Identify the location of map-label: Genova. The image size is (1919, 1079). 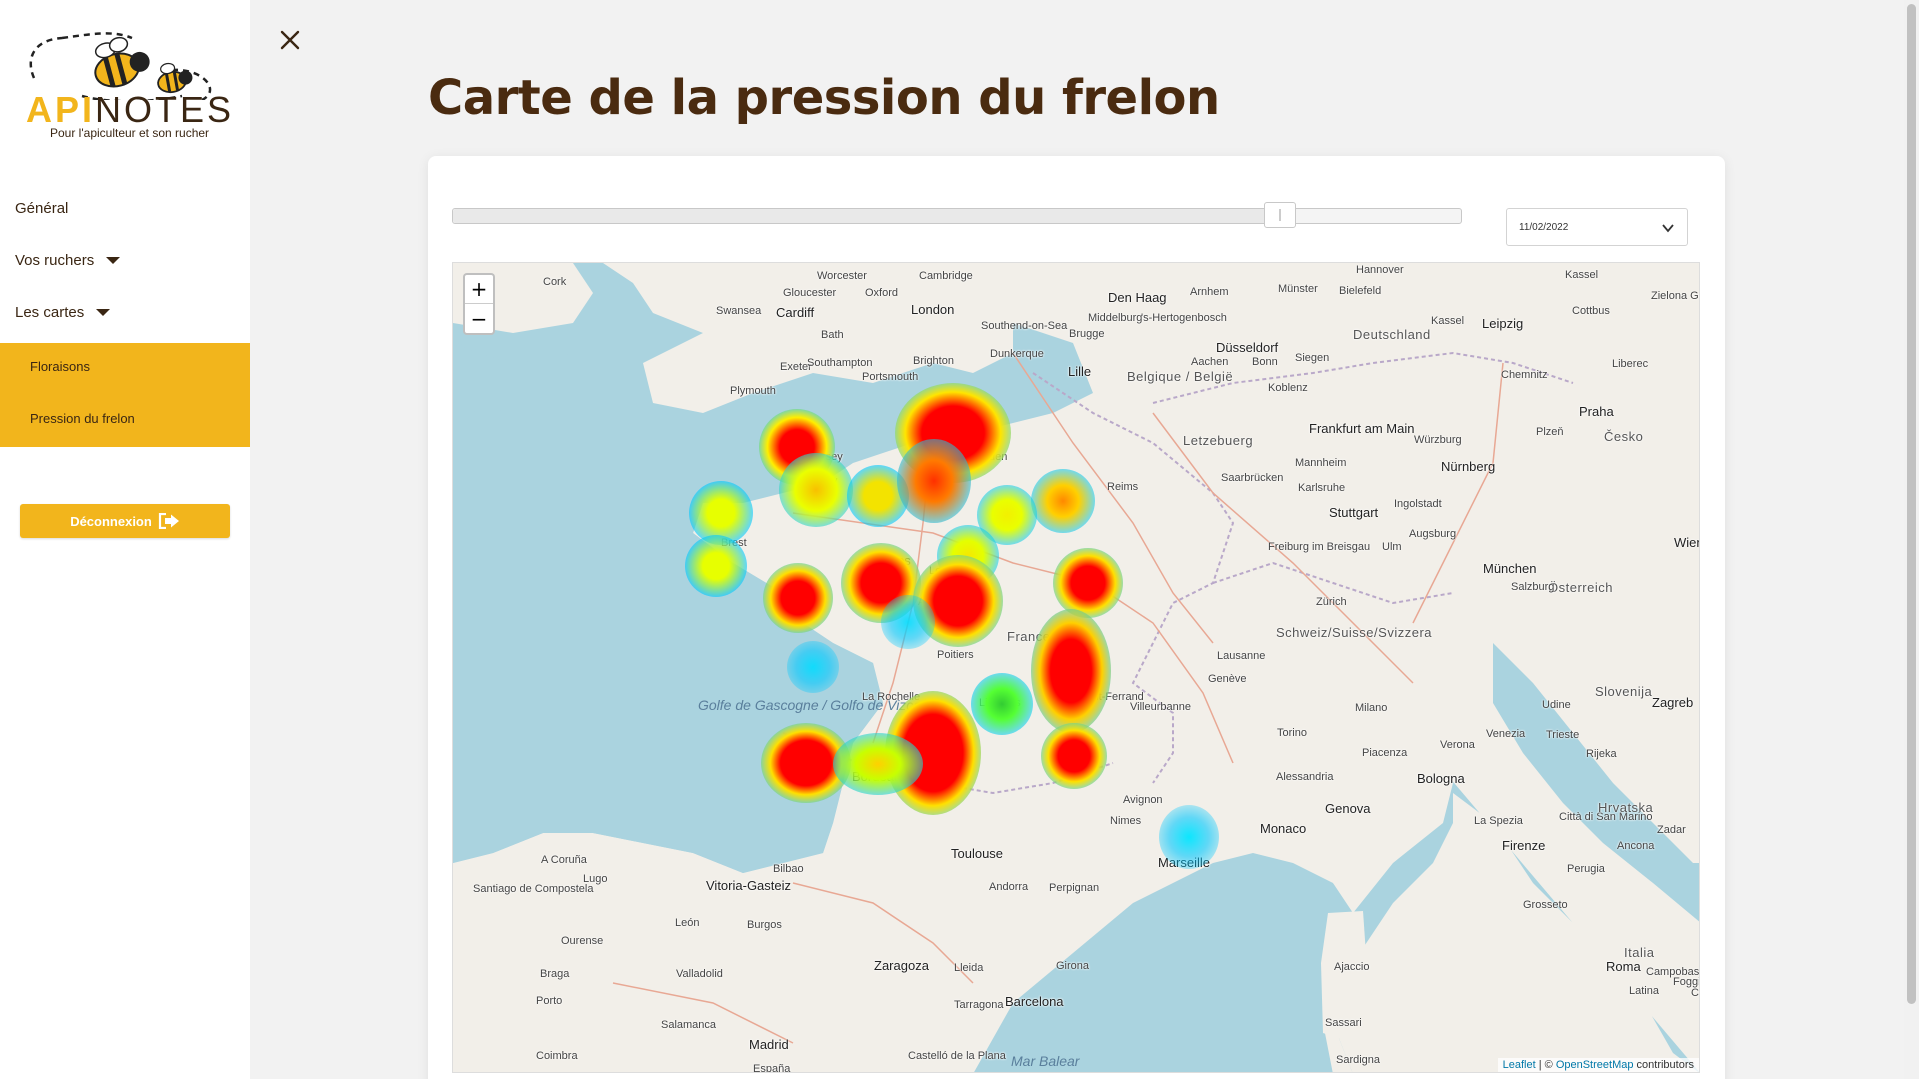
(1348, 808).